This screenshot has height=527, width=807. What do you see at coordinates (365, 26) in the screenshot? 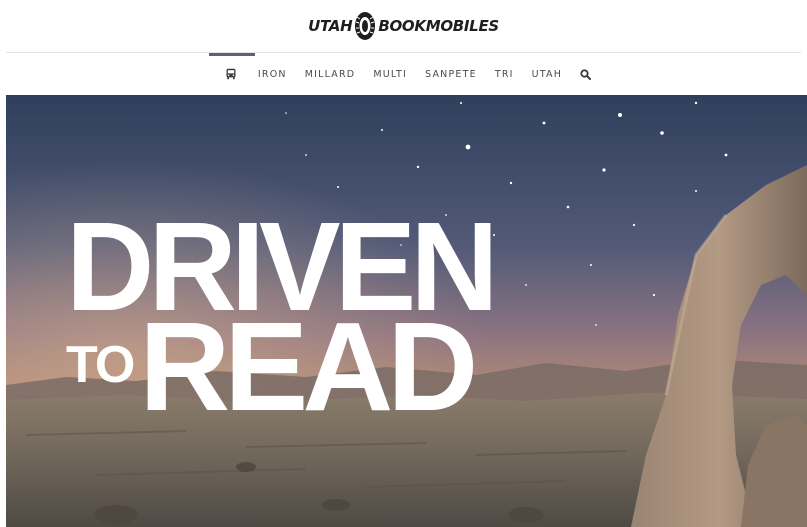
I see `tire-icon` at bounding box center [365, 26].